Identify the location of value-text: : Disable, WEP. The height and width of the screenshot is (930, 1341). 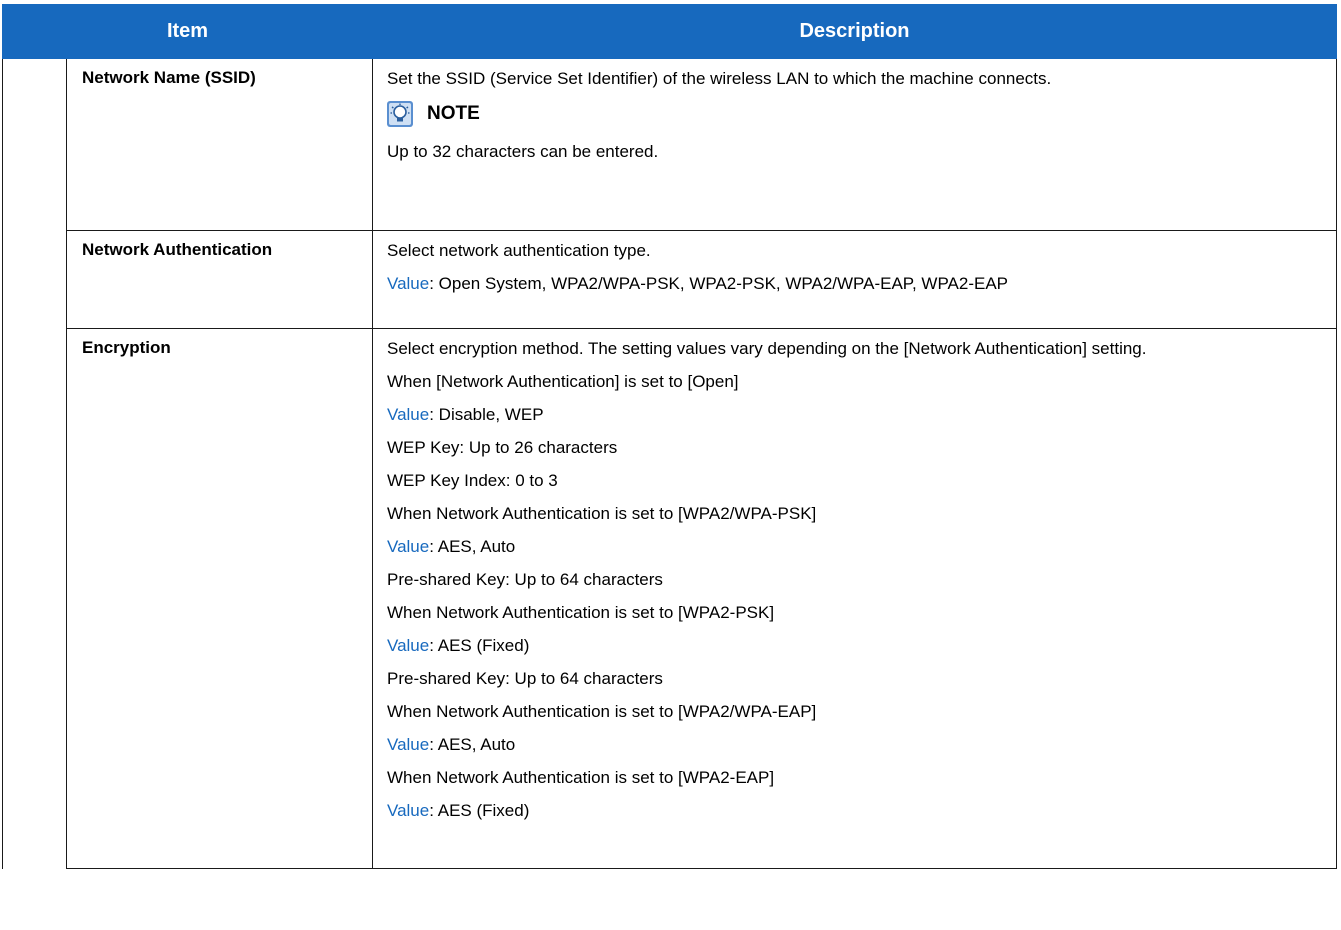
(486, 414).